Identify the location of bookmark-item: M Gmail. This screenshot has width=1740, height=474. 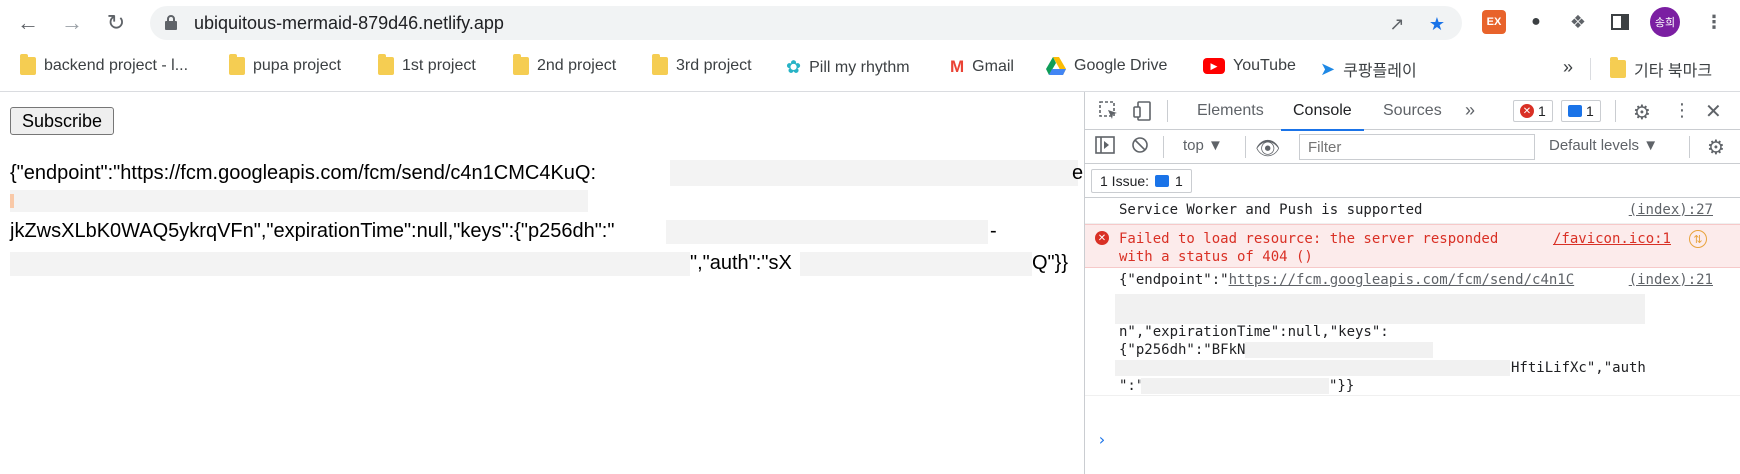
(982, 67).